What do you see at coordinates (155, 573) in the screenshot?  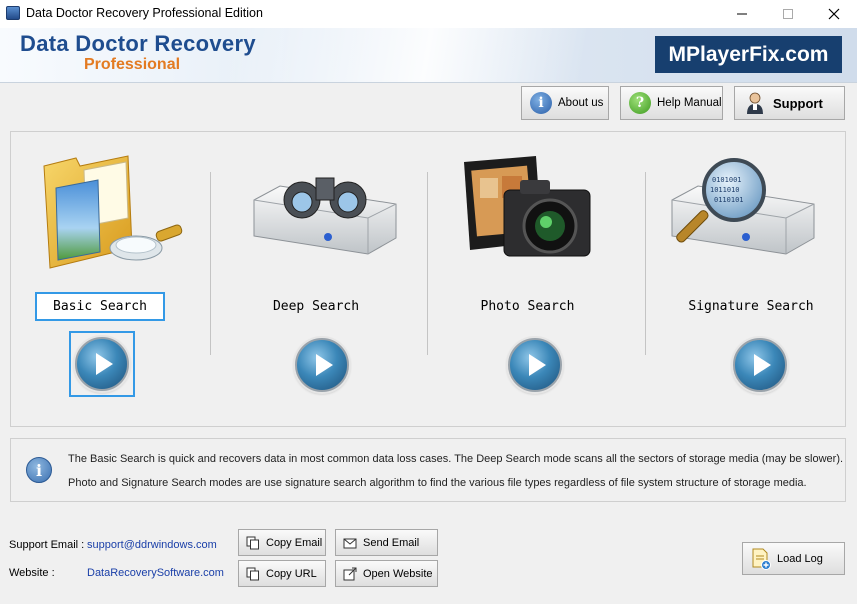 I see `website-link: DataRecoverySoftware.com` at bounding box center [155, 573].